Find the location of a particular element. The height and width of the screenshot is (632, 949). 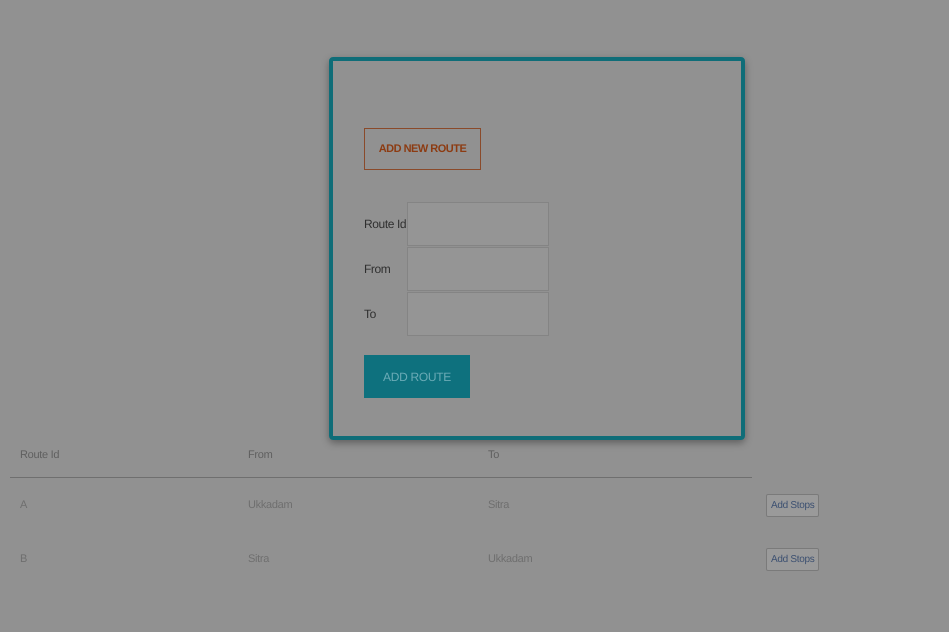

add-new-route-button: ADD NEW ROUTE is located at coordinates (422, 149).